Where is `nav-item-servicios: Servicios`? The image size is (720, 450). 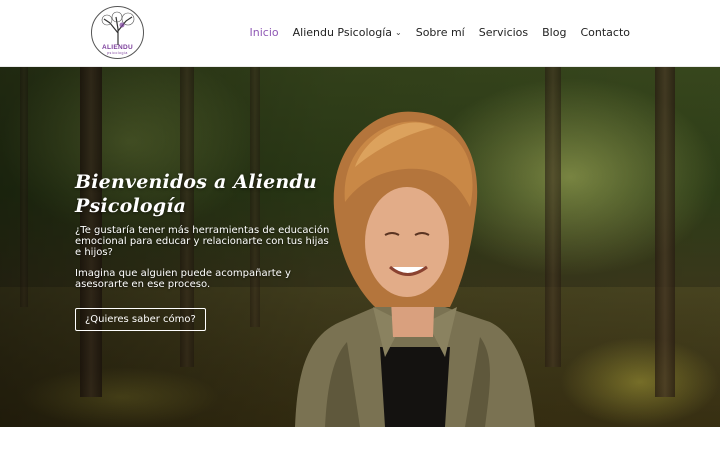 nav-item-servicios: Servicios is located at coordinates (503, 32).